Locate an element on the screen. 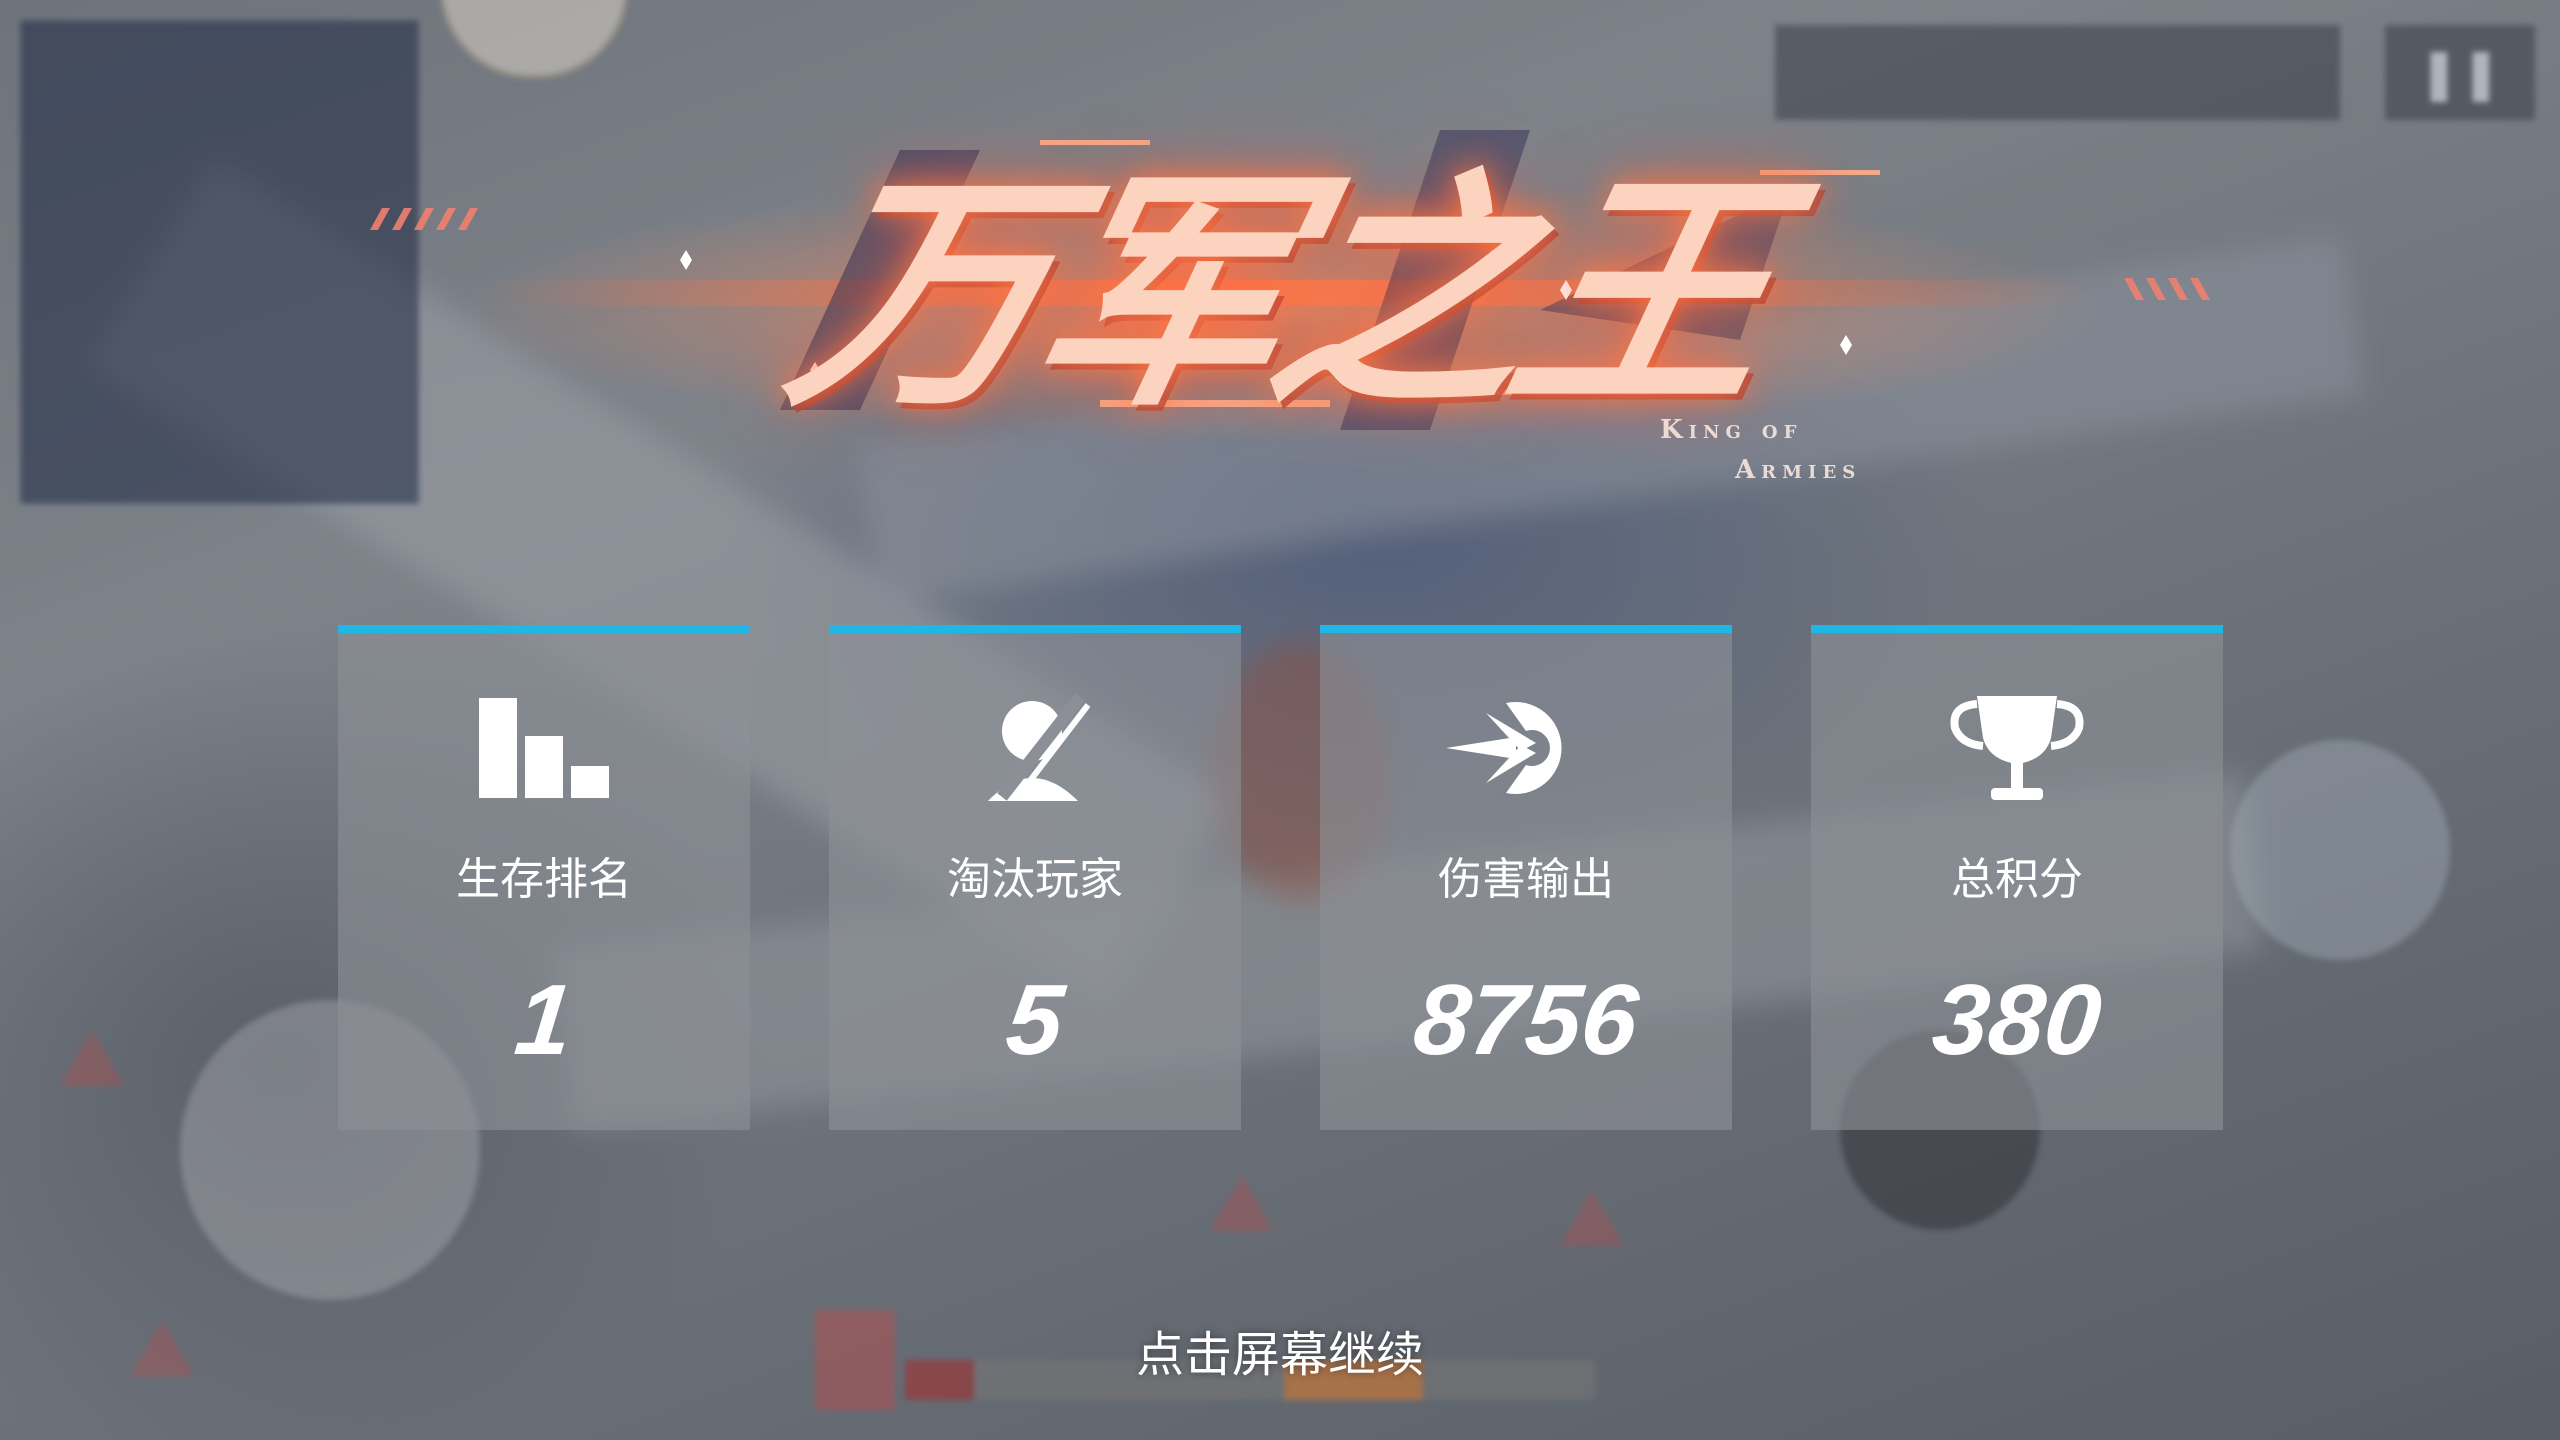 Image resolution: width=2560 pixels, height=1440 pixels. top-stats-panel is located at coordinates (2057, 72).